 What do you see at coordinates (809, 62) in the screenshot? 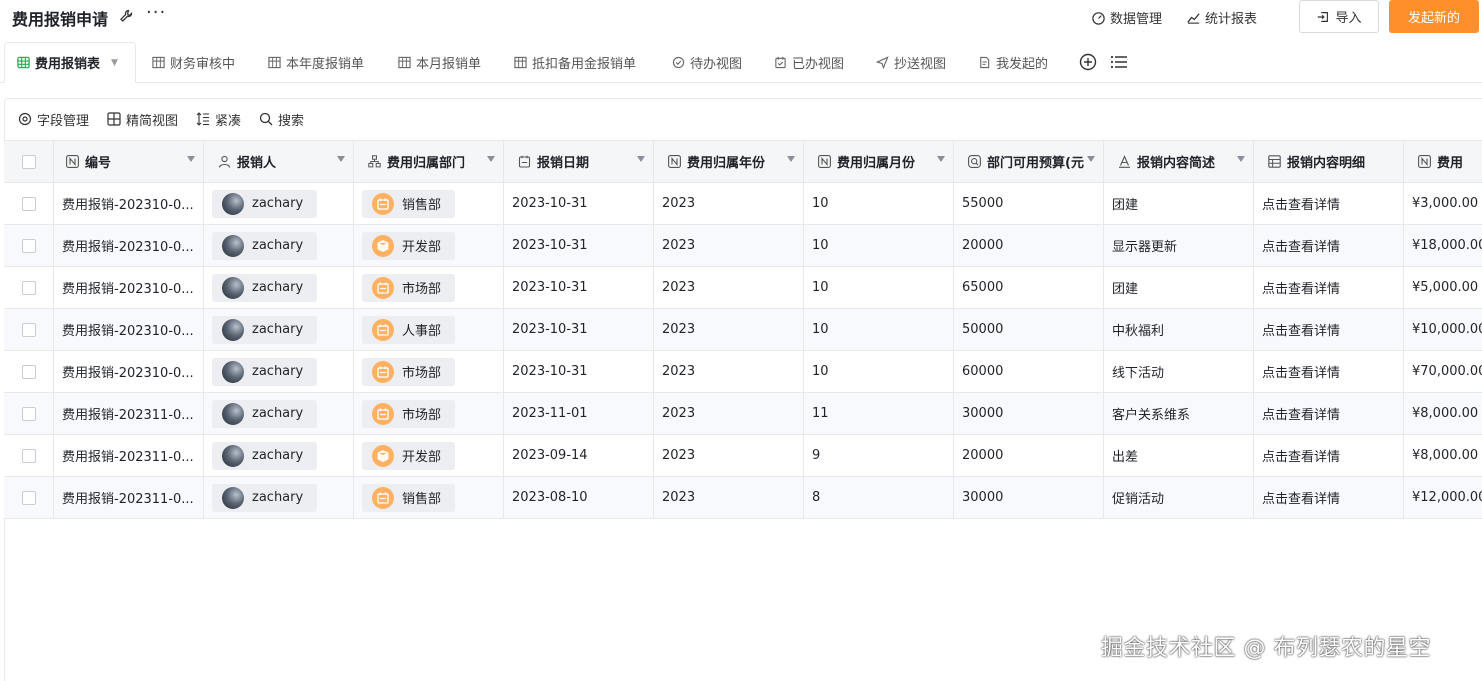
I see `tab-done: 已办视图` at bounding box center [809, 62].